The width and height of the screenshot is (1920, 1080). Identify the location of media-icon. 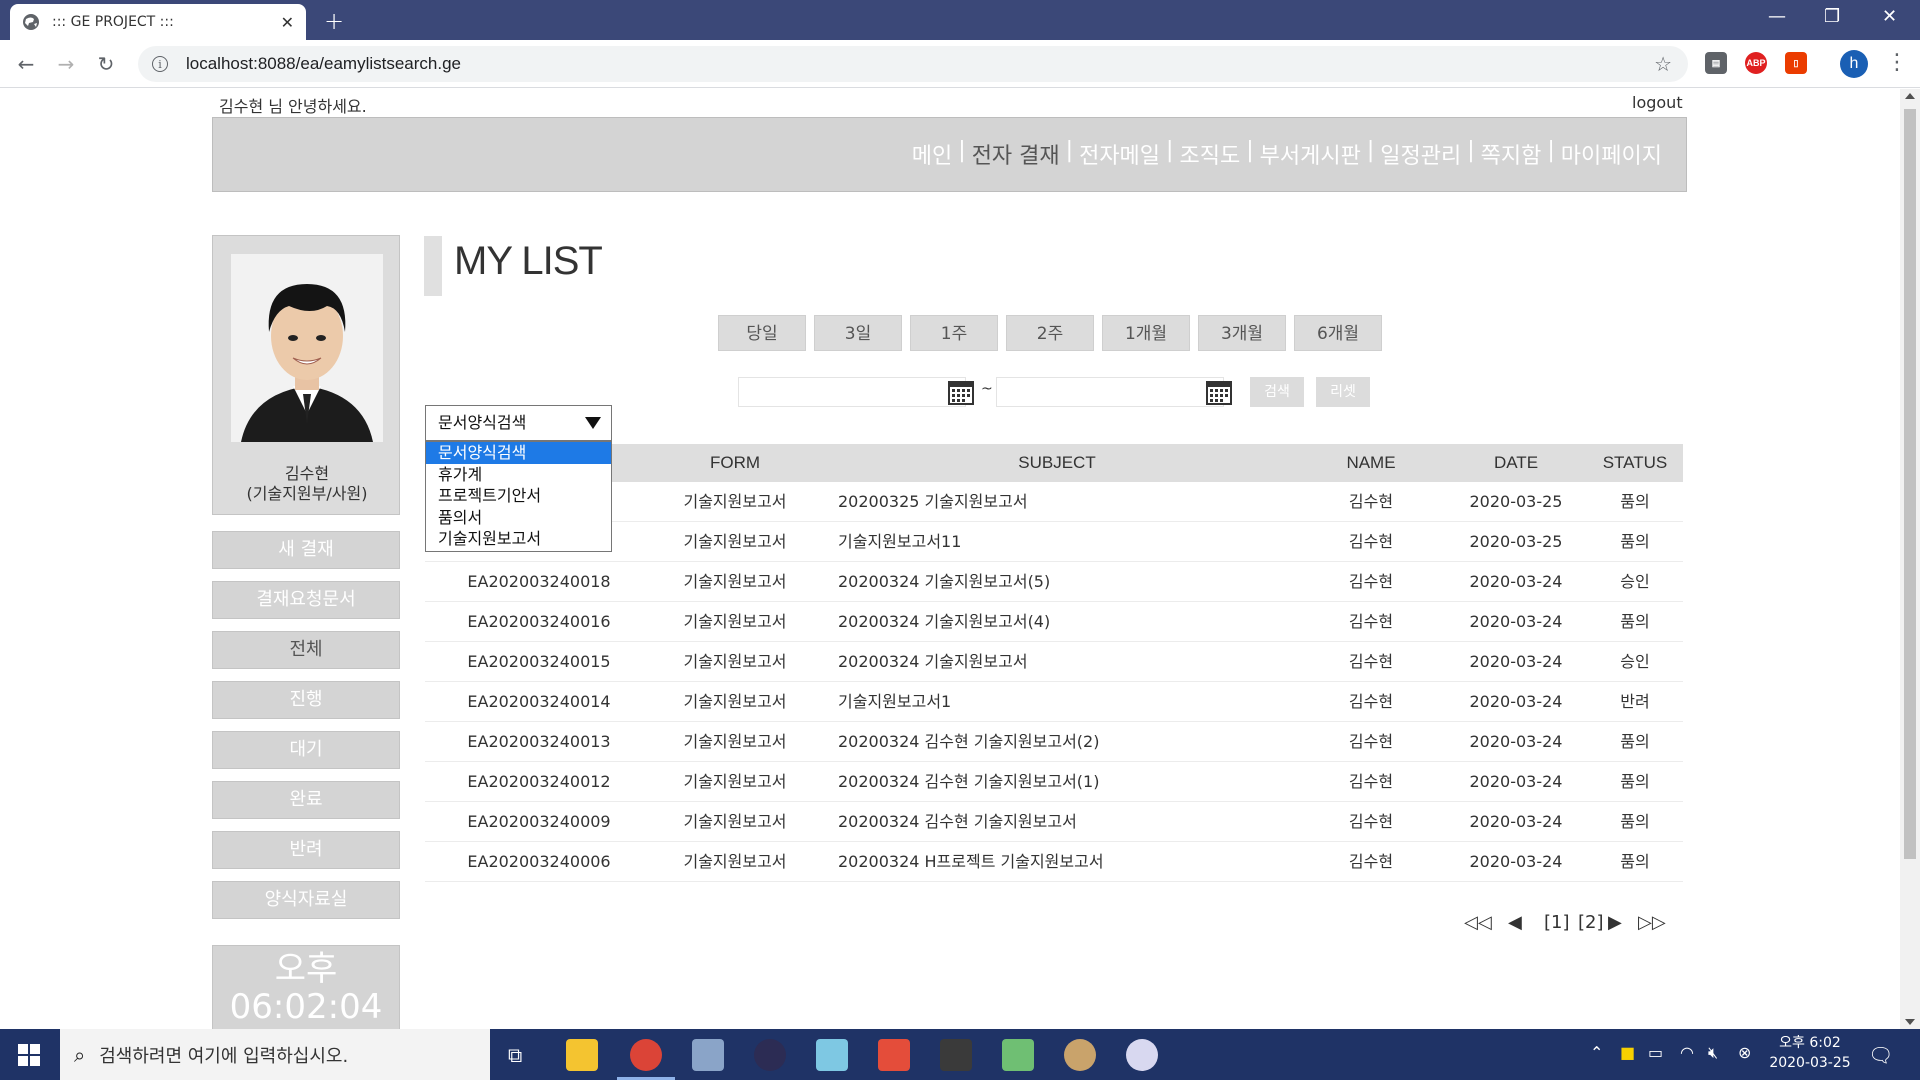
(1018, 1055).